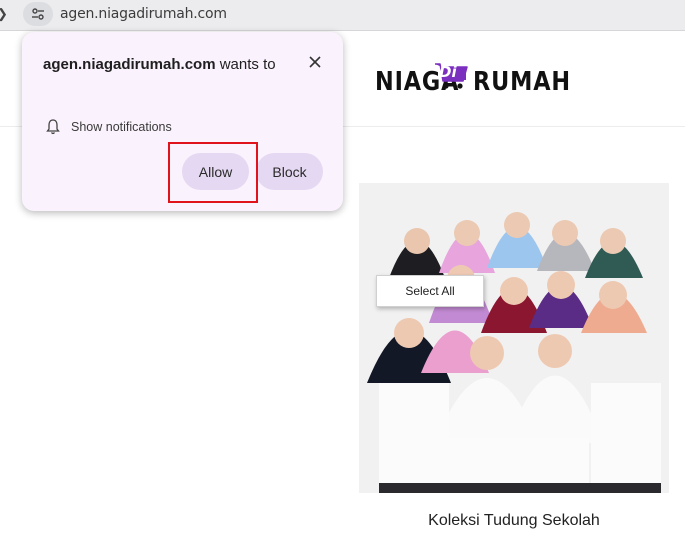  I want to click on browser-toolbar: ❯ agen.niagadirumah.com, so click(342, 15).